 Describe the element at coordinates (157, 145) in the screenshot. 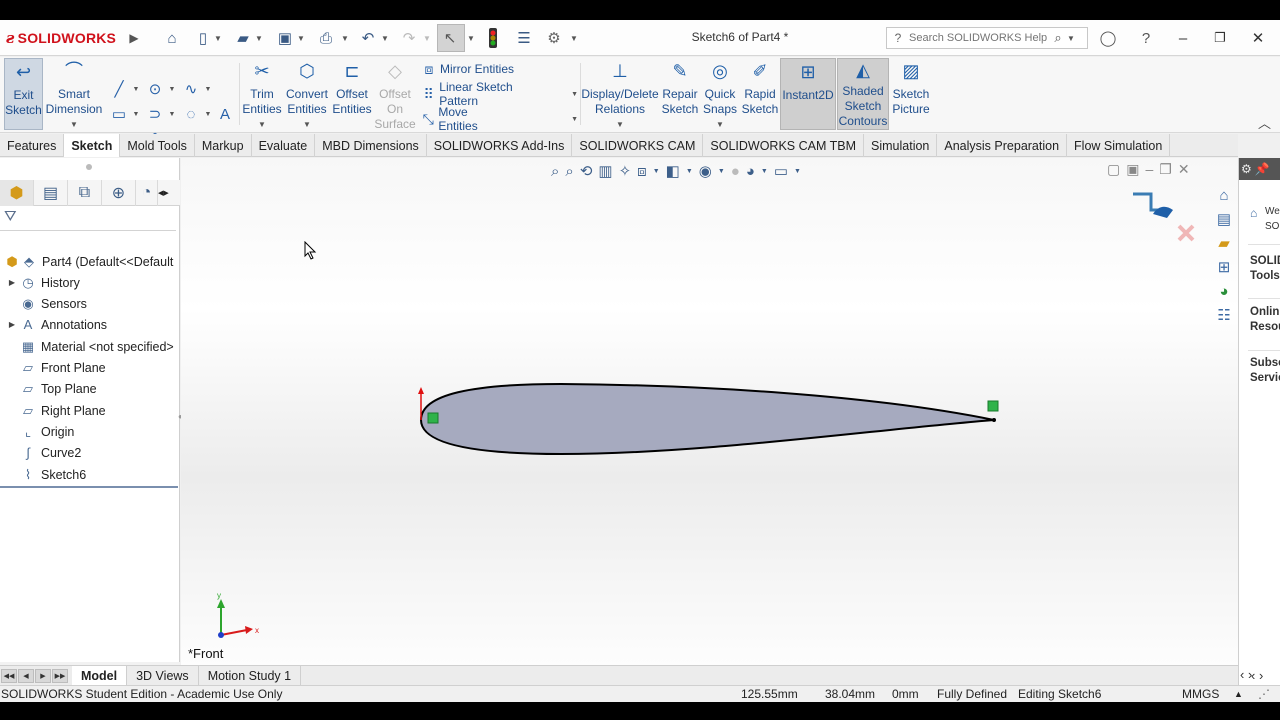

I see `tab-mold-tools: Mold Tools` at that location.